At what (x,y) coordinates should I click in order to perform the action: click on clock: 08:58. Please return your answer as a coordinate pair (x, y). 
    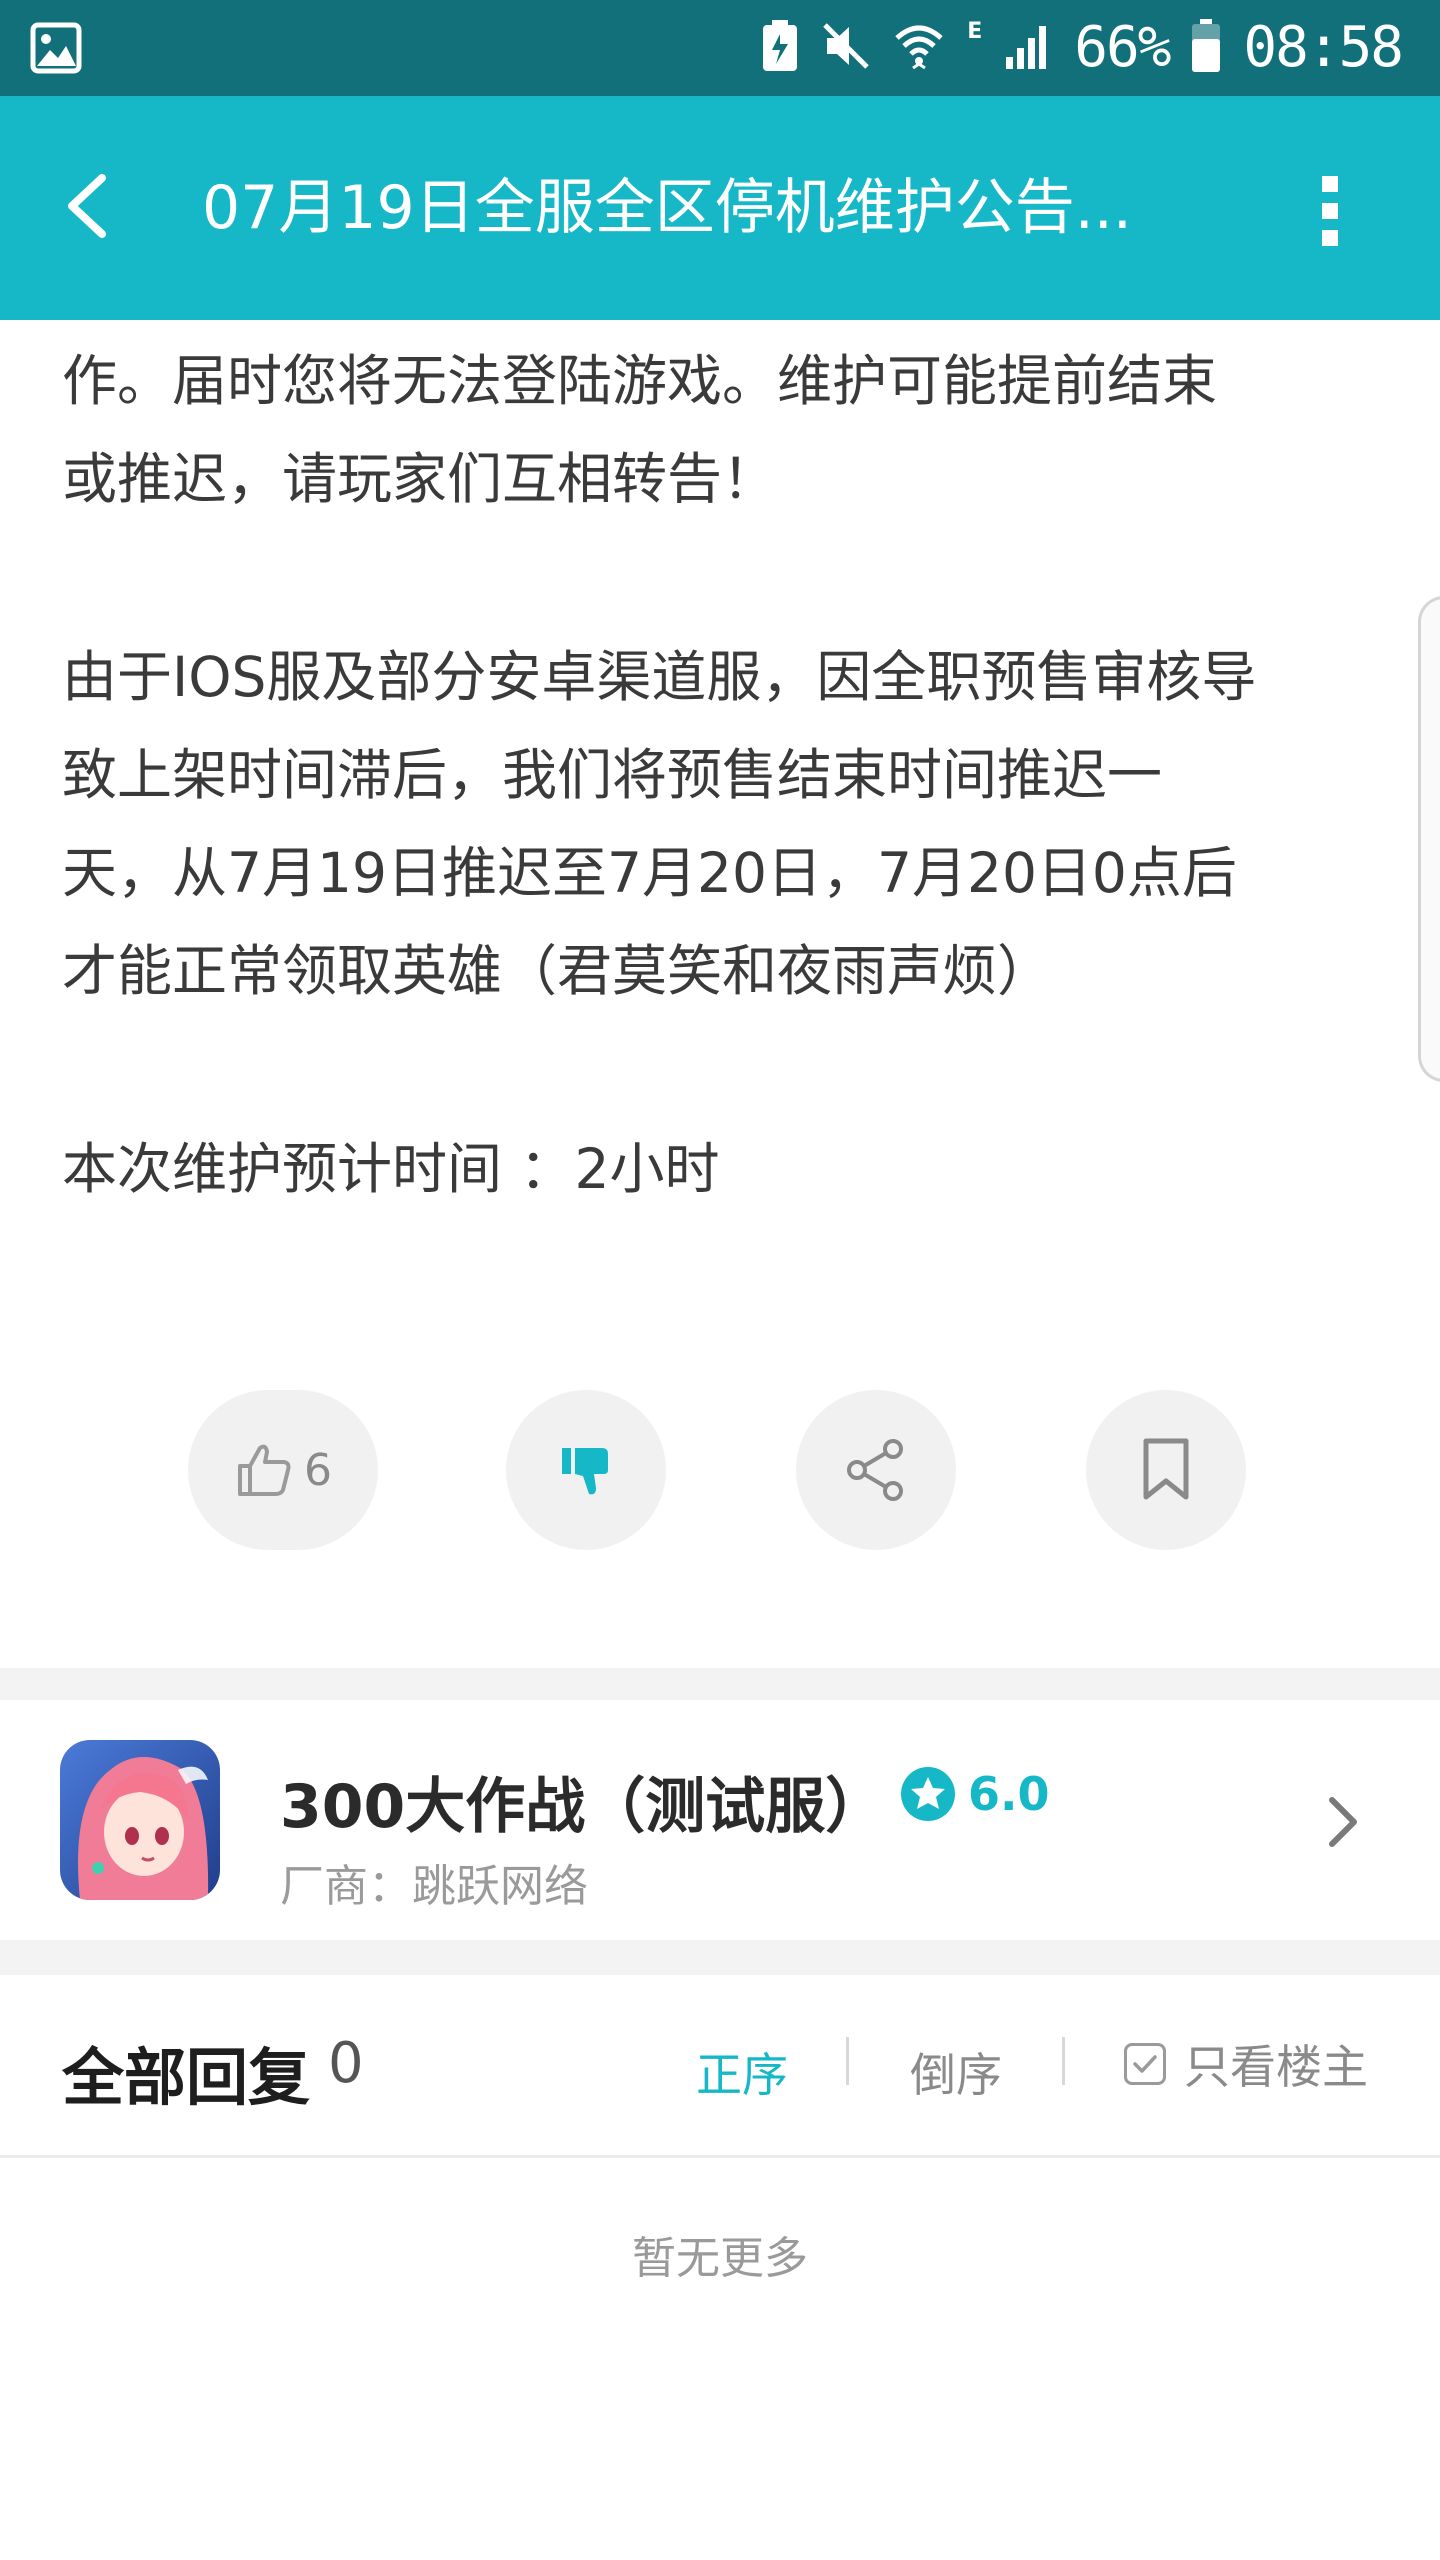
    Looking at the image, I should click on (1323, 47).